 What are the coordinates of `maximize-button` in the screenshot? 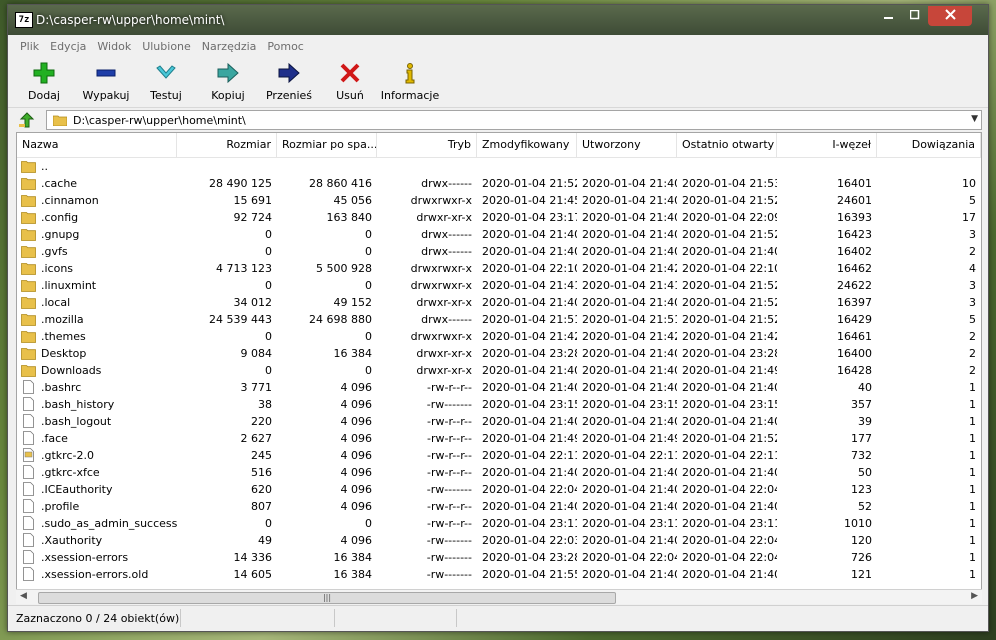 It's located at (915, 16).